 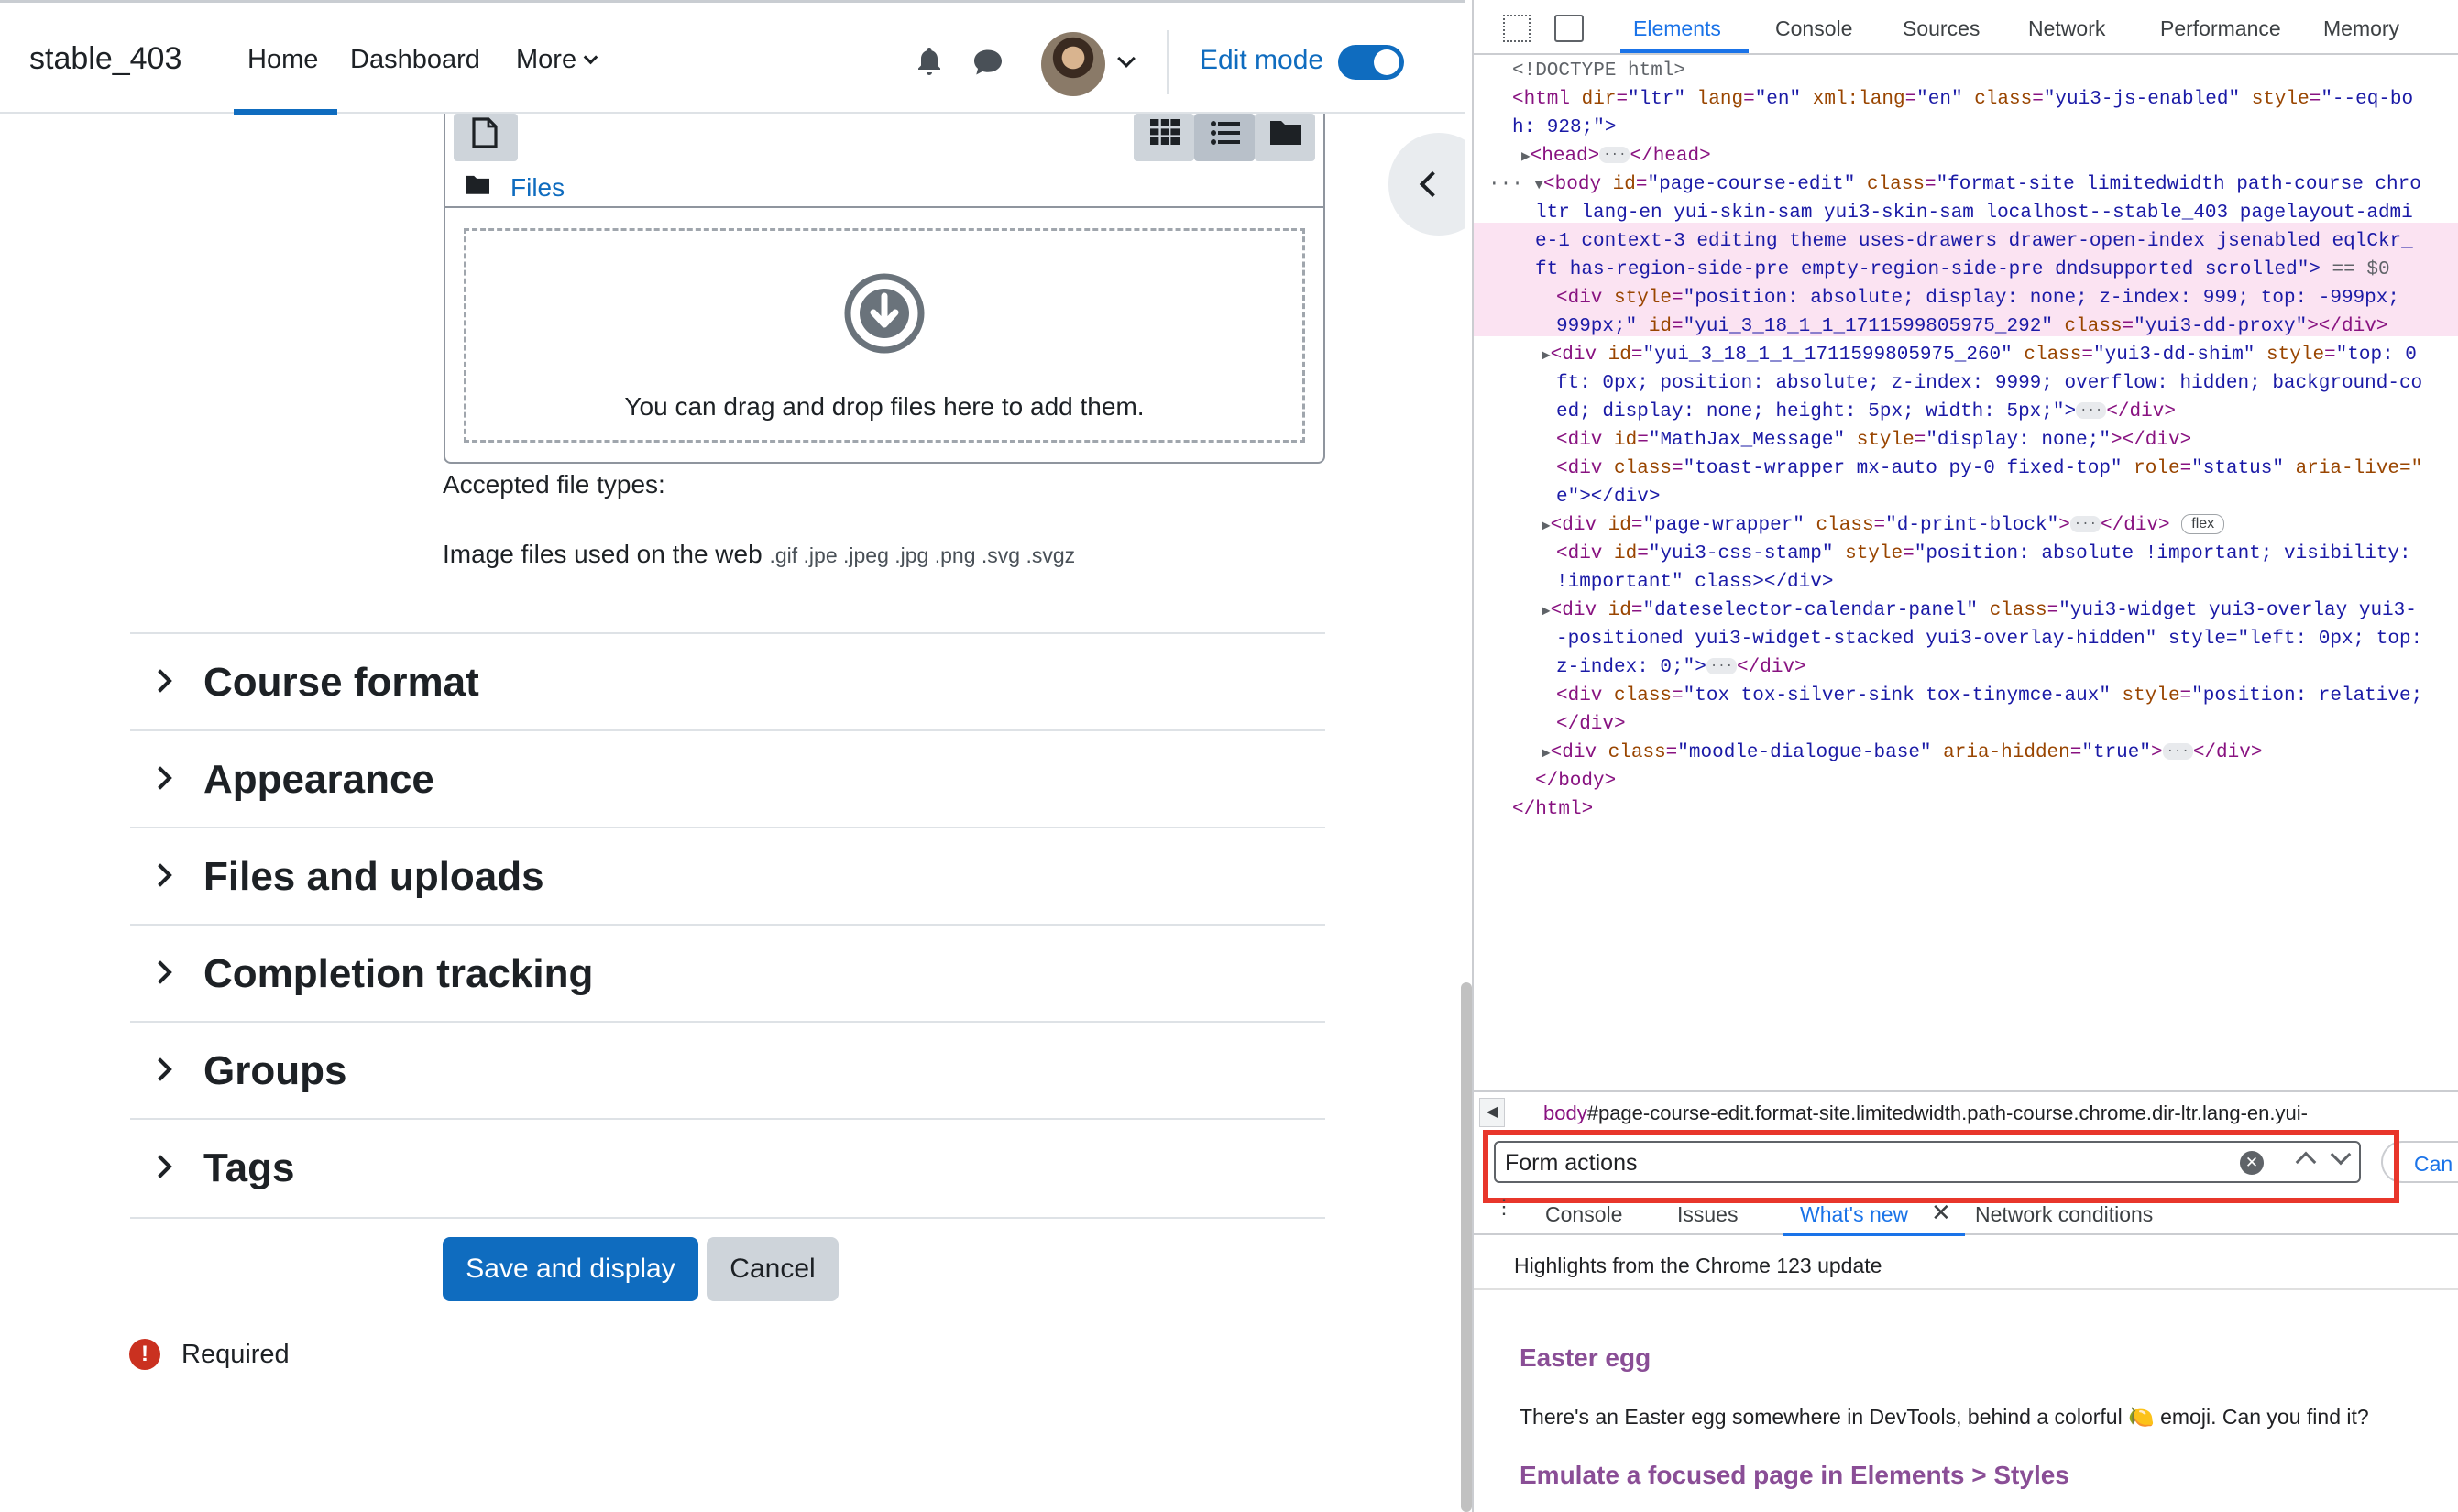 What do you see at coordinates (727, 972) in the screenshot?
I see `section-completion-tracking: Completion tracking` at bounding box center [727, 972].